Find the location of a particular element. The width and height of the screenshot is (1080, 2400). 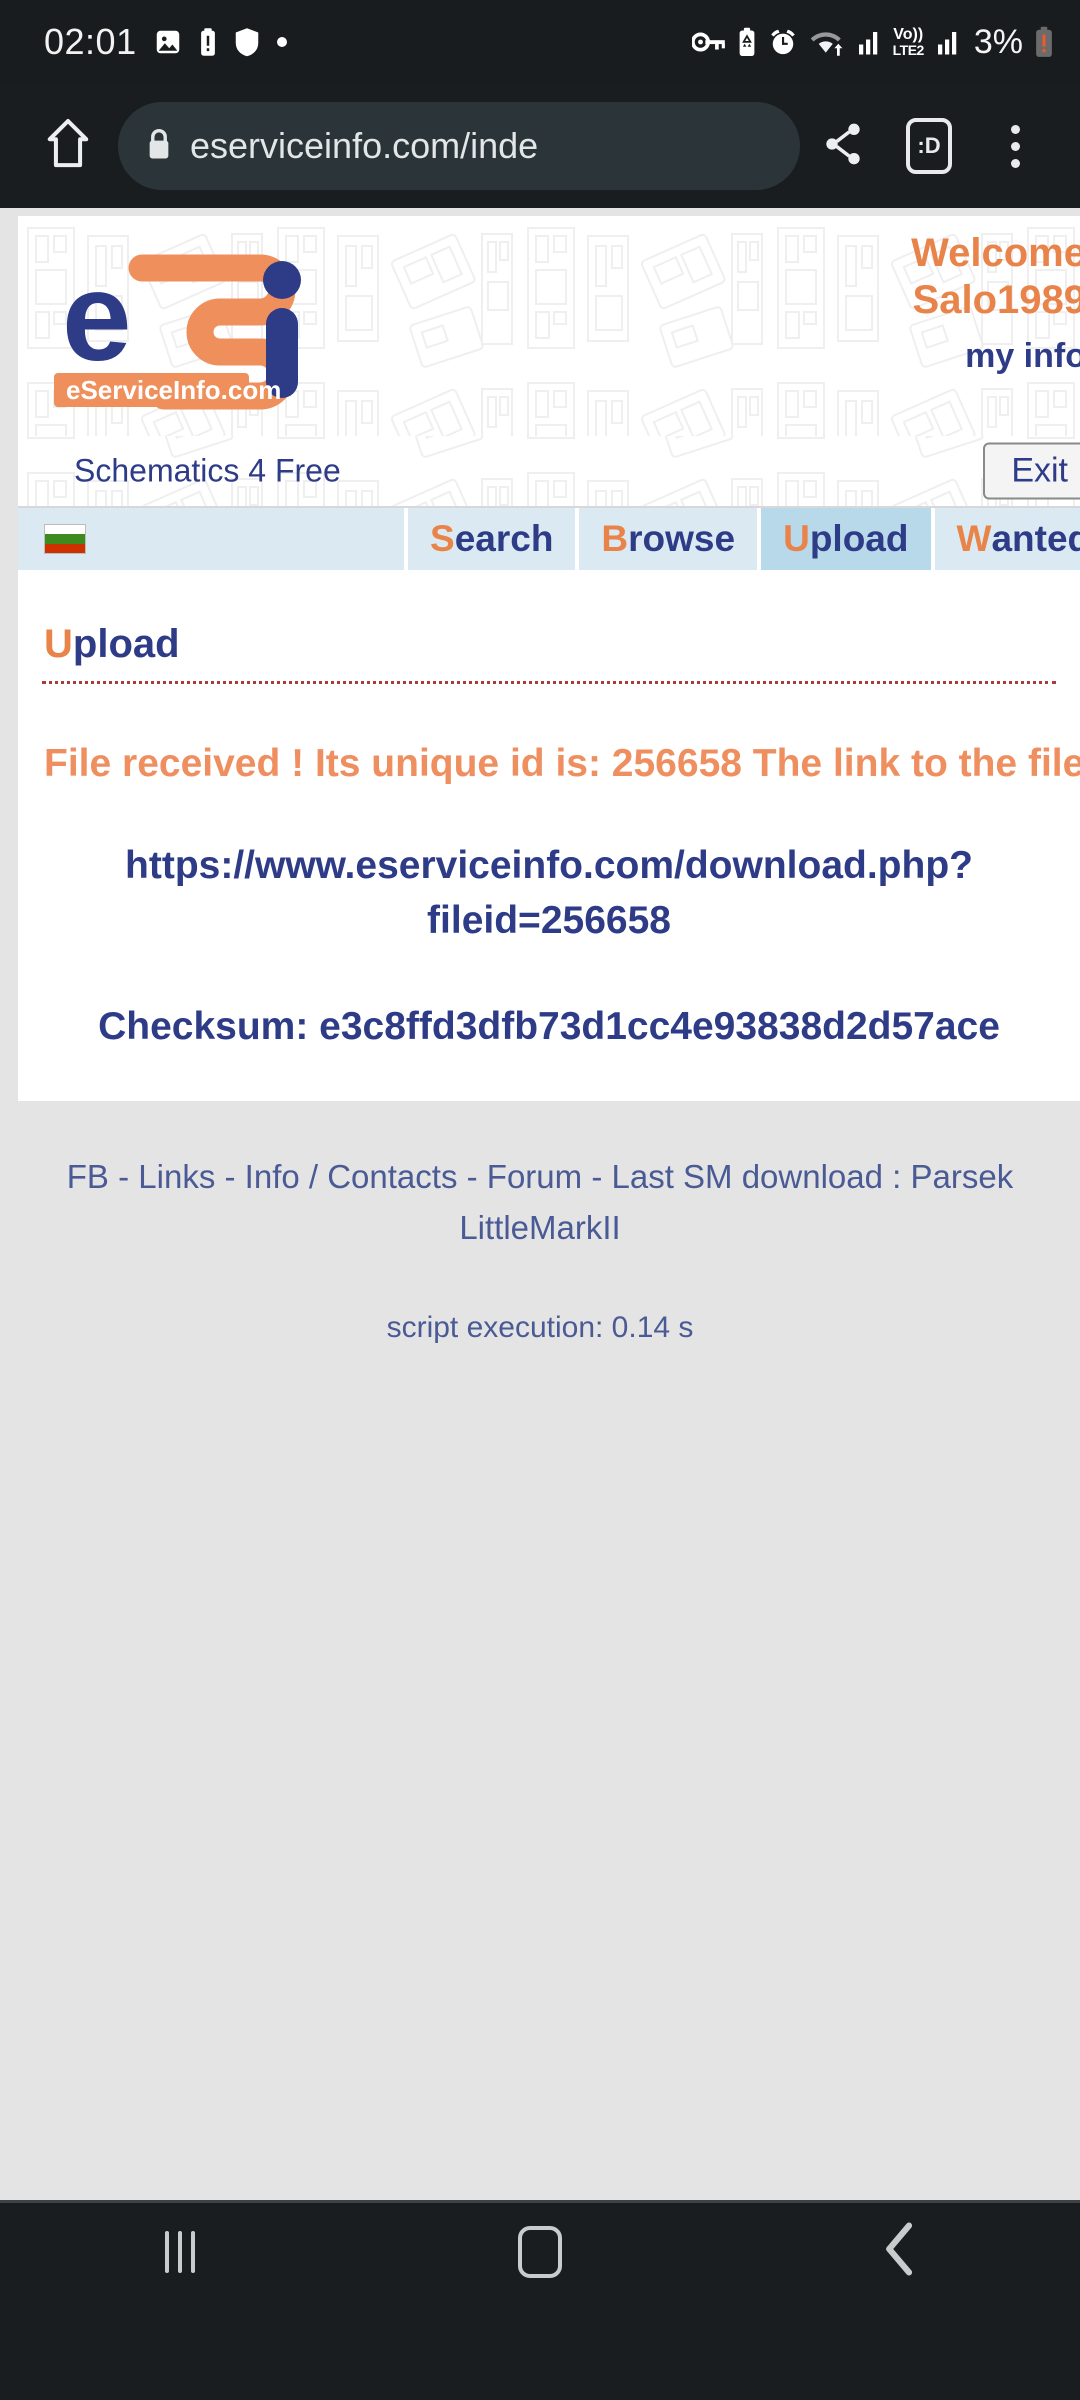

share-button is located at coordinates (843, 146).